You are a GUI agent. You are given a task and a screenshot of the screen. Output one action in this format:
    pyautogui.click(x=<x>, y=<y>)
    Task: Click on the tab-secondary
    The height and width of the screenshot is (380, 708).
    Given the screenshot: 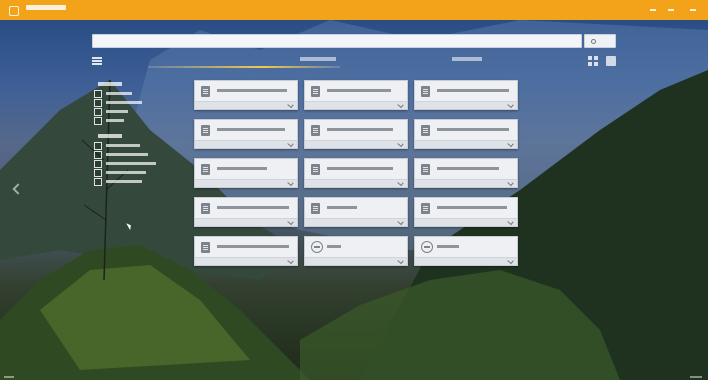 What is the action you would take?
    pyautogui.click(x=468, y=61)
    